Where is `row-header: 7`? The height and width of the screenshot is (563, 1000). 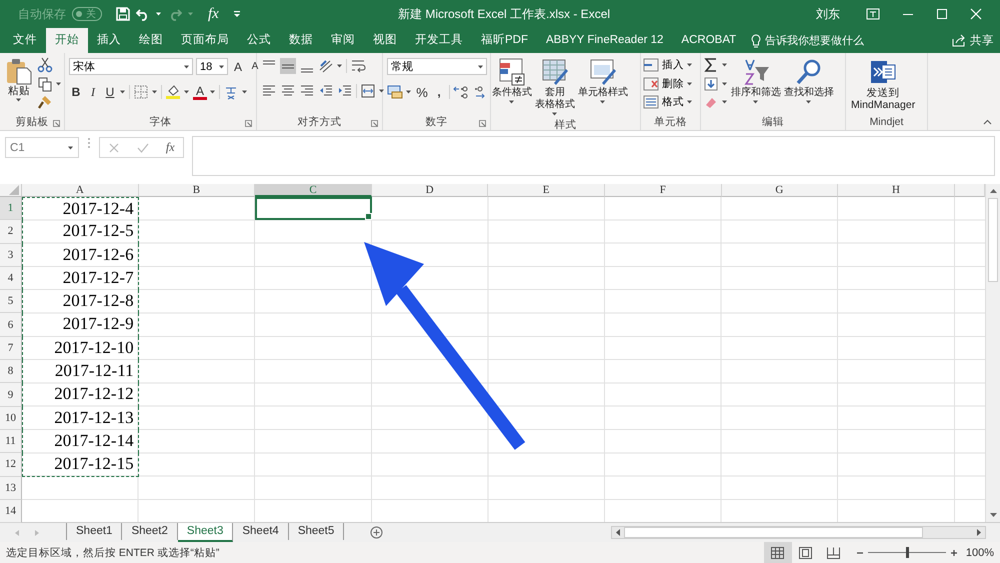
row-header: 7 is located at coordinates (11, 348).